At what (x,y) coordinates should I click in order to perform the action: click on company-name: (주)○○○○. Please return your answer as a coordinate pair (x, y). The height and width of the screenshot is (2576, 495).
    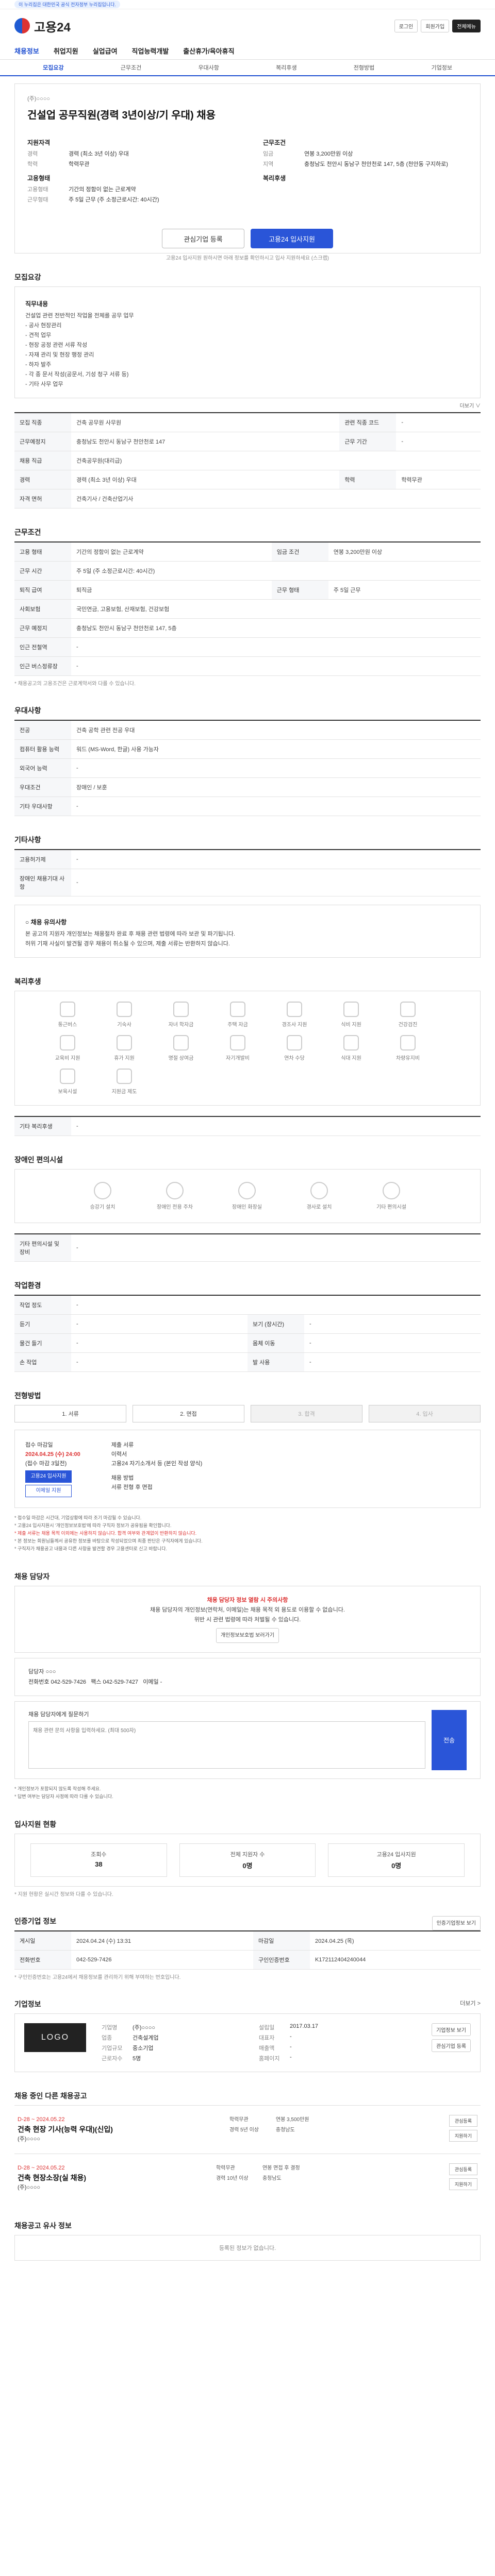
    Looking at the image, I should click on (38, 98).